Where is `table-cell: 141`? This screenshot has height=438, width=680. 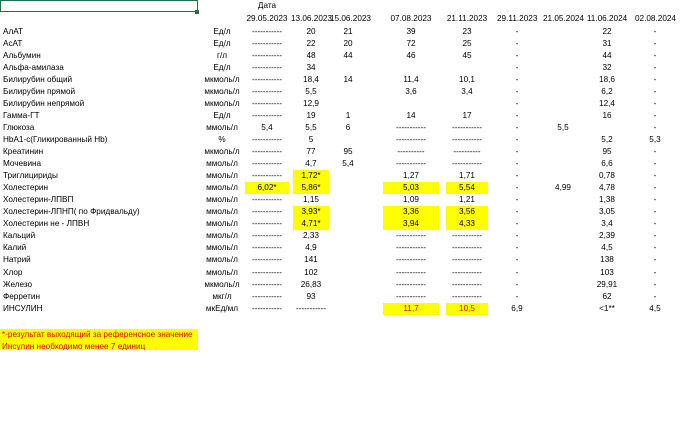 table-cell: 141 is located at coordinates (311, 260).